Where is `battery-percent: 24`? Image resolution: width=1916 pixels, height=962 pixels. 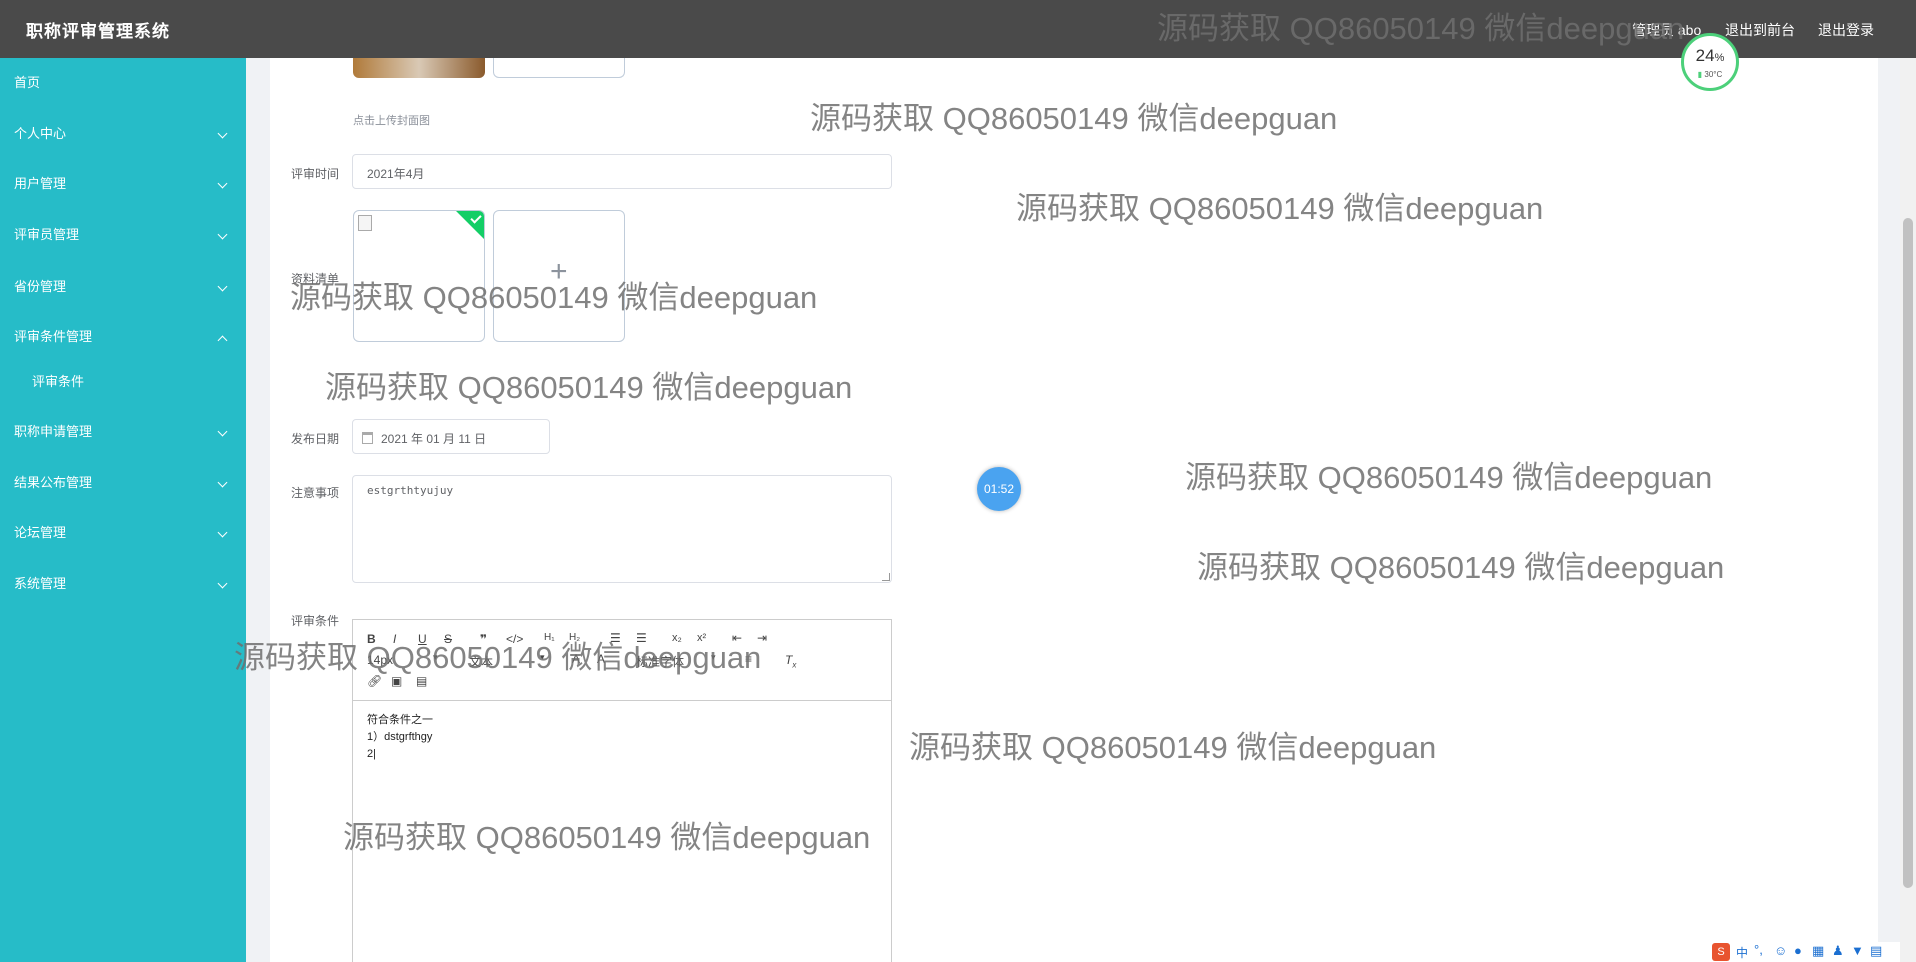
battery-percent: 24 is located at coordinates (1705, 55).